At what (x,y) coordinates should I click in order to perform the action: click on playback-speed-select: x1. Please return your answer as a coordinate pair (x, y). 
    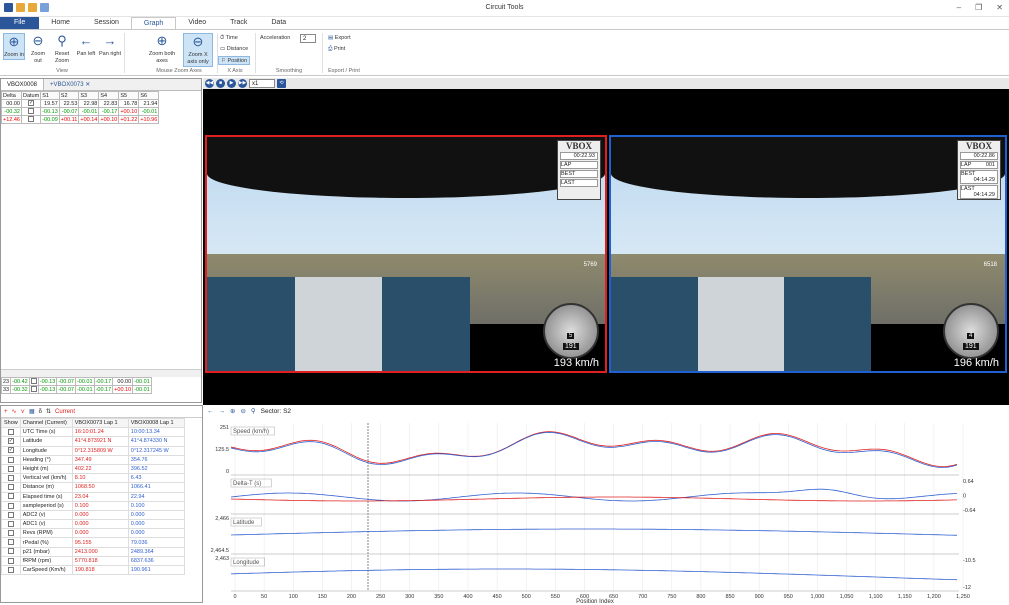
    Looking at the image, I should click on (262, 83).